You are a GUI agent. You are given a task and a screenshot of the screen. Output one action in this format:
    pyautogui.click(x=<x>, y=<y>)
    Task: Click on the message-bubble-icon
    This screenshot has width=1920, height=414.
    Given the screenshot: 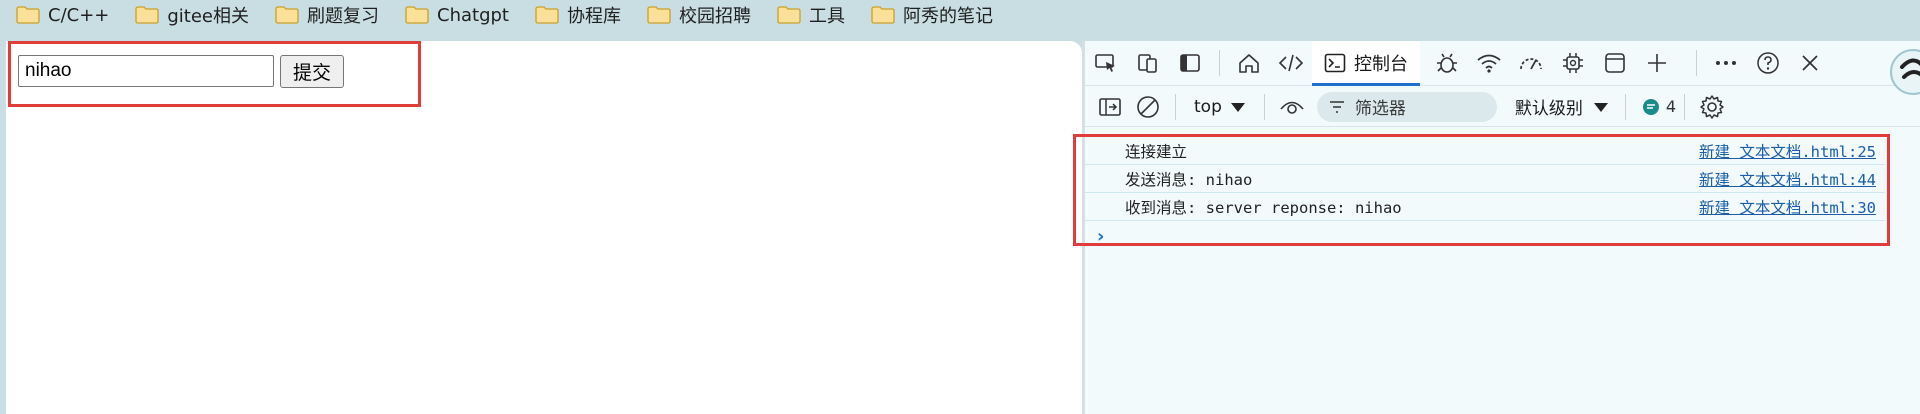 What is the action you would take?
    pyautogui.click(x=1650, y=106)
    